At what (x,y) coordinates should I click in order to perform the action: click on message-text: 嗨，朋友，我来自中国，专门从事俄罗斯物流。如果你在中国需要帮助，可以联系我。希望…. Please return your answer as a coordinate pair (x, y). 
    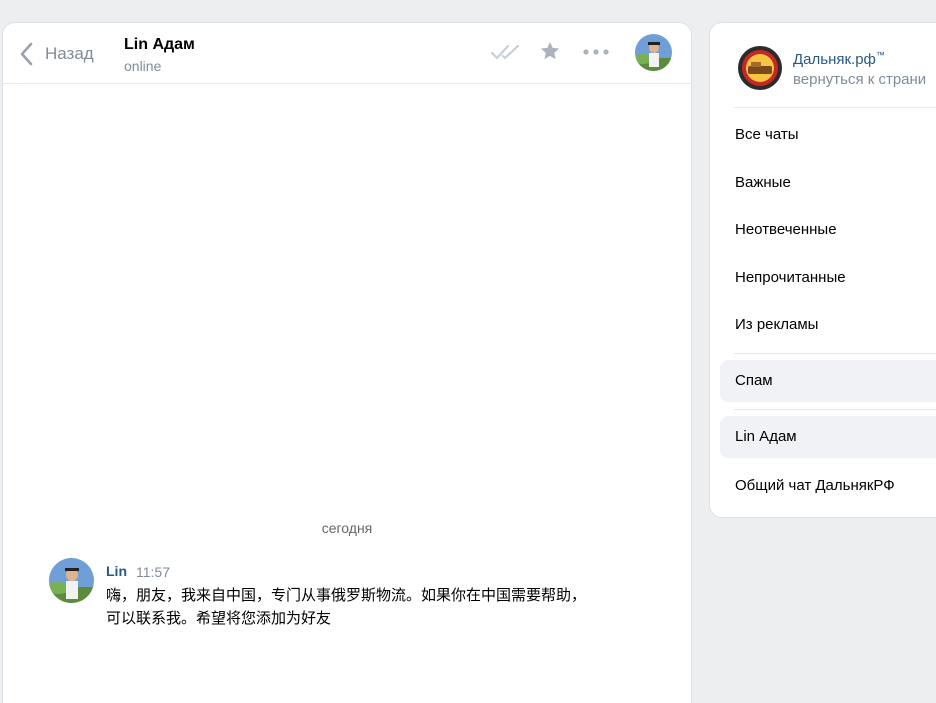
    Looking at the image, I should click on (346, 607).